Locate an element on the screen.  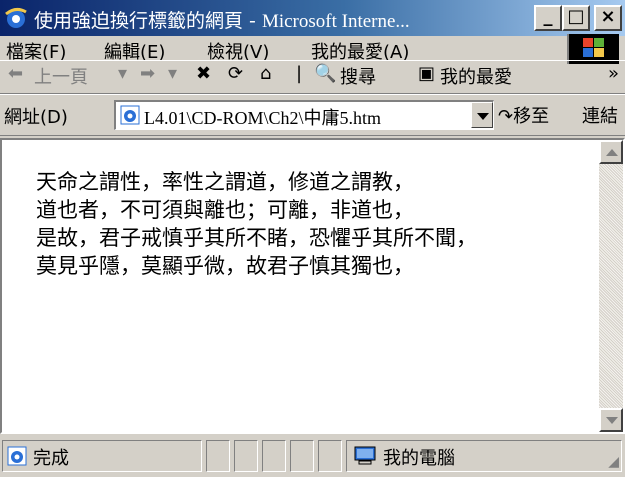
address-dropdown-button is located at coordinates (482, 115).